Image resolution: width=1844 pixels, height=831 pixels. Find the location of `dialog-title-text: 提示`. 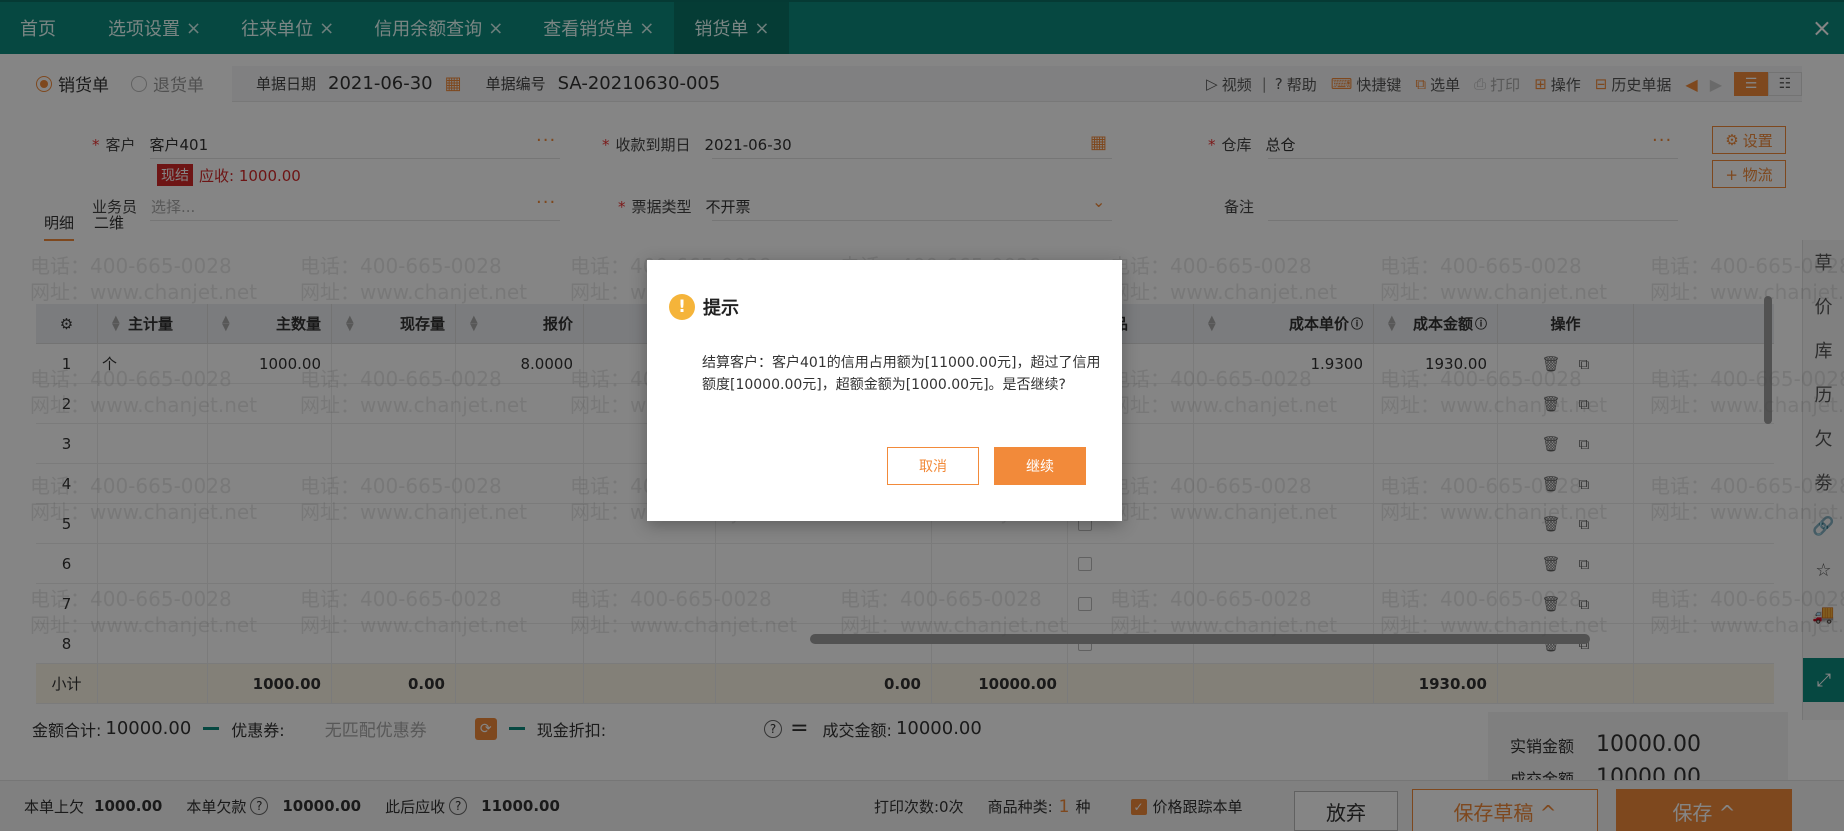

dialog-title-text: 提示 is located at coordinates (721, 308).